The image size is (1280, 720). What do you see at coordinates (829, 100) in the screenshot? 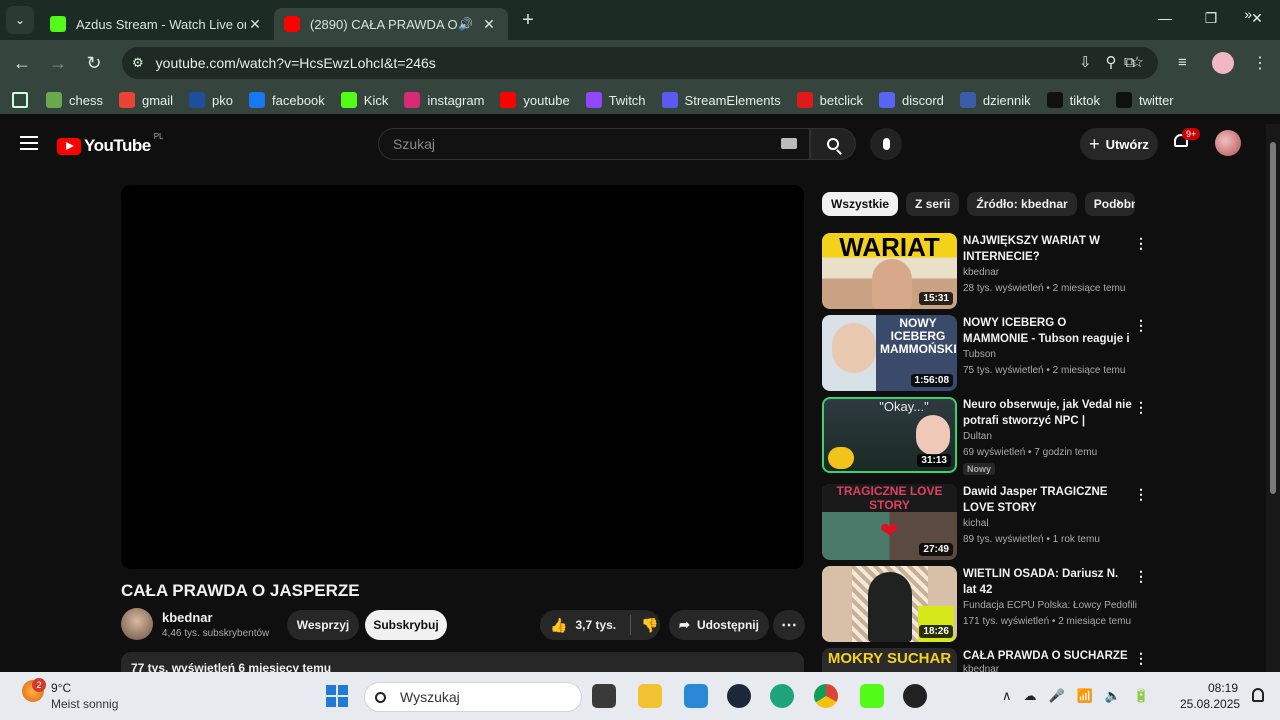
I see `bookmark-betclick: betclick` at bounding box center [829, 100].